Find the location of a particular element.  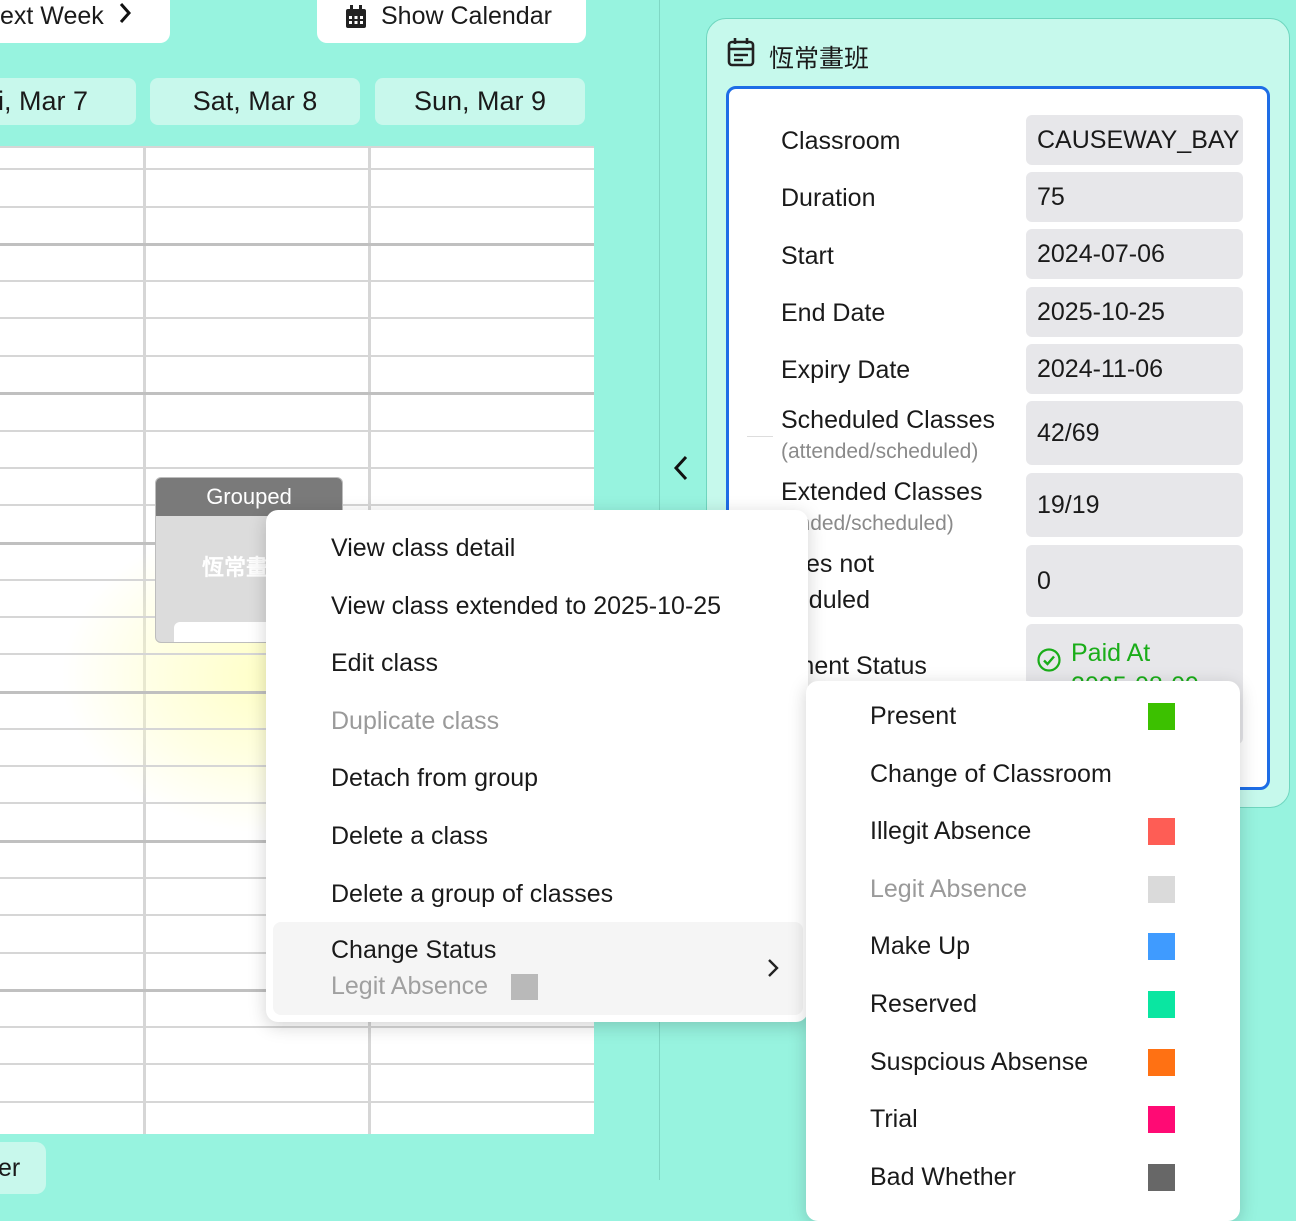

day-header-fri: i, Mar 7 is located at coordinates (68, 101).